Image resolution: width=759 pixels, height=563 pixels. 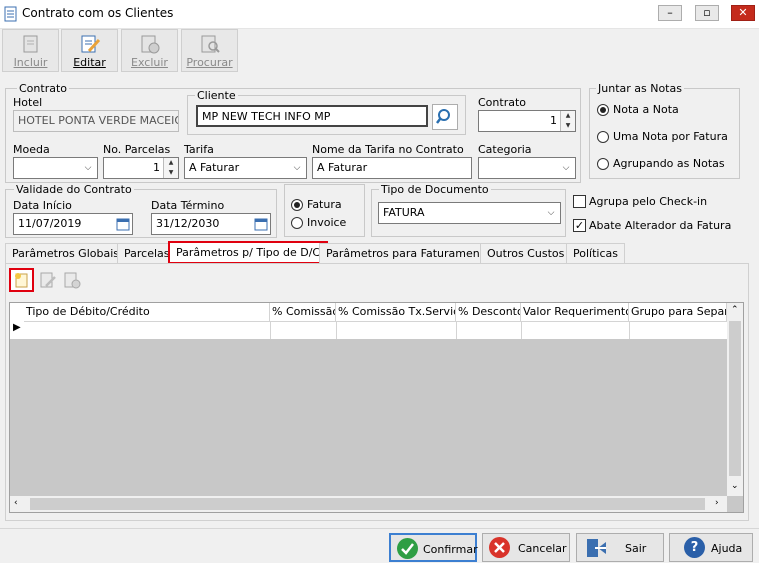 I want to click on horizontal-scrollbar: ‹ ›, so click(x=368, y=504).